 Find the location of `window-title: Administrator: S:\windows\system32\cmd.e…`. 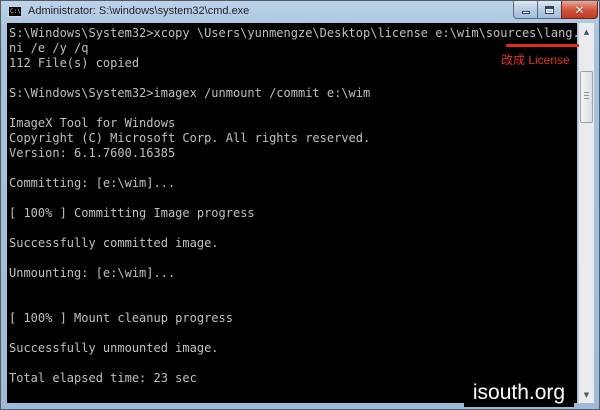

window-title: Administrator: S:\windows\system32\cmd.e… is located at coordinates (139, 11).